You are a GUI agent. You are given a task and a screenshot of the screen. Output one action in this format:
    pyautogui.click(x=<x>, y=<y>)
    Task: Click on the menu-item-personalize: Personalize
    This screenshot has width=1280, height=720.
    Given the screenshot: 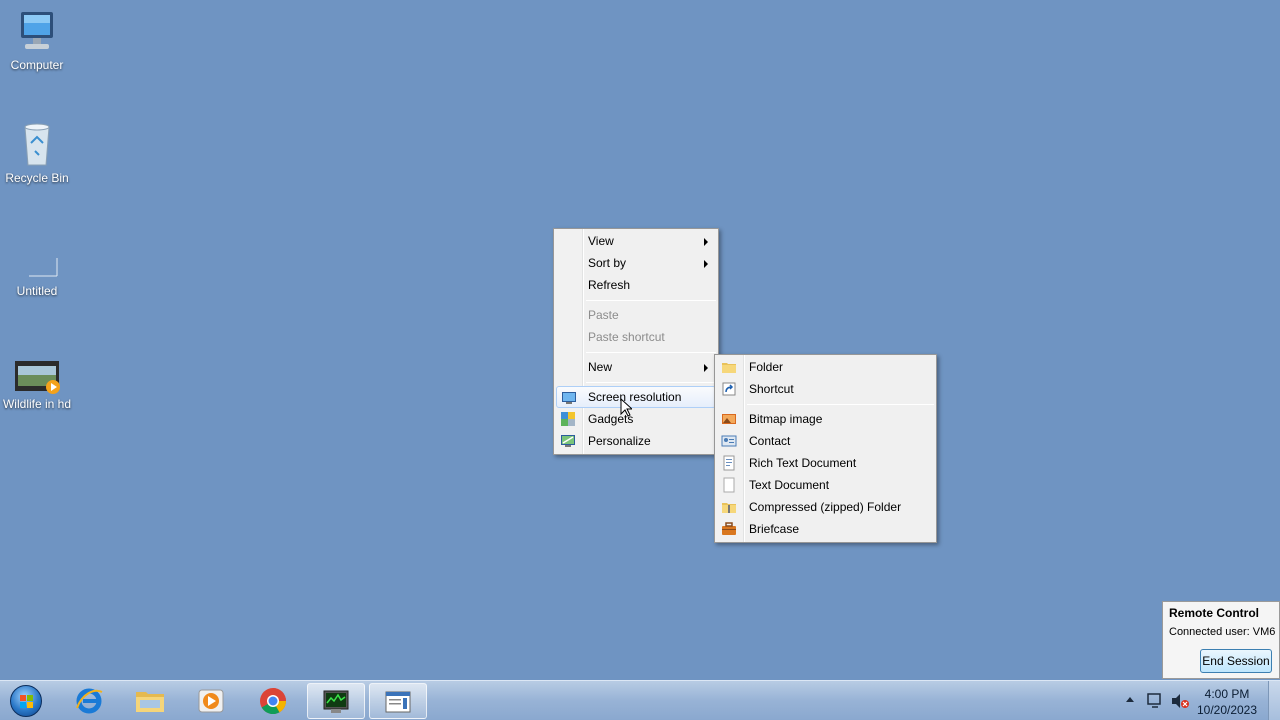 What is the action you would take?
    pyautogui.click(x=636, y=441)
    